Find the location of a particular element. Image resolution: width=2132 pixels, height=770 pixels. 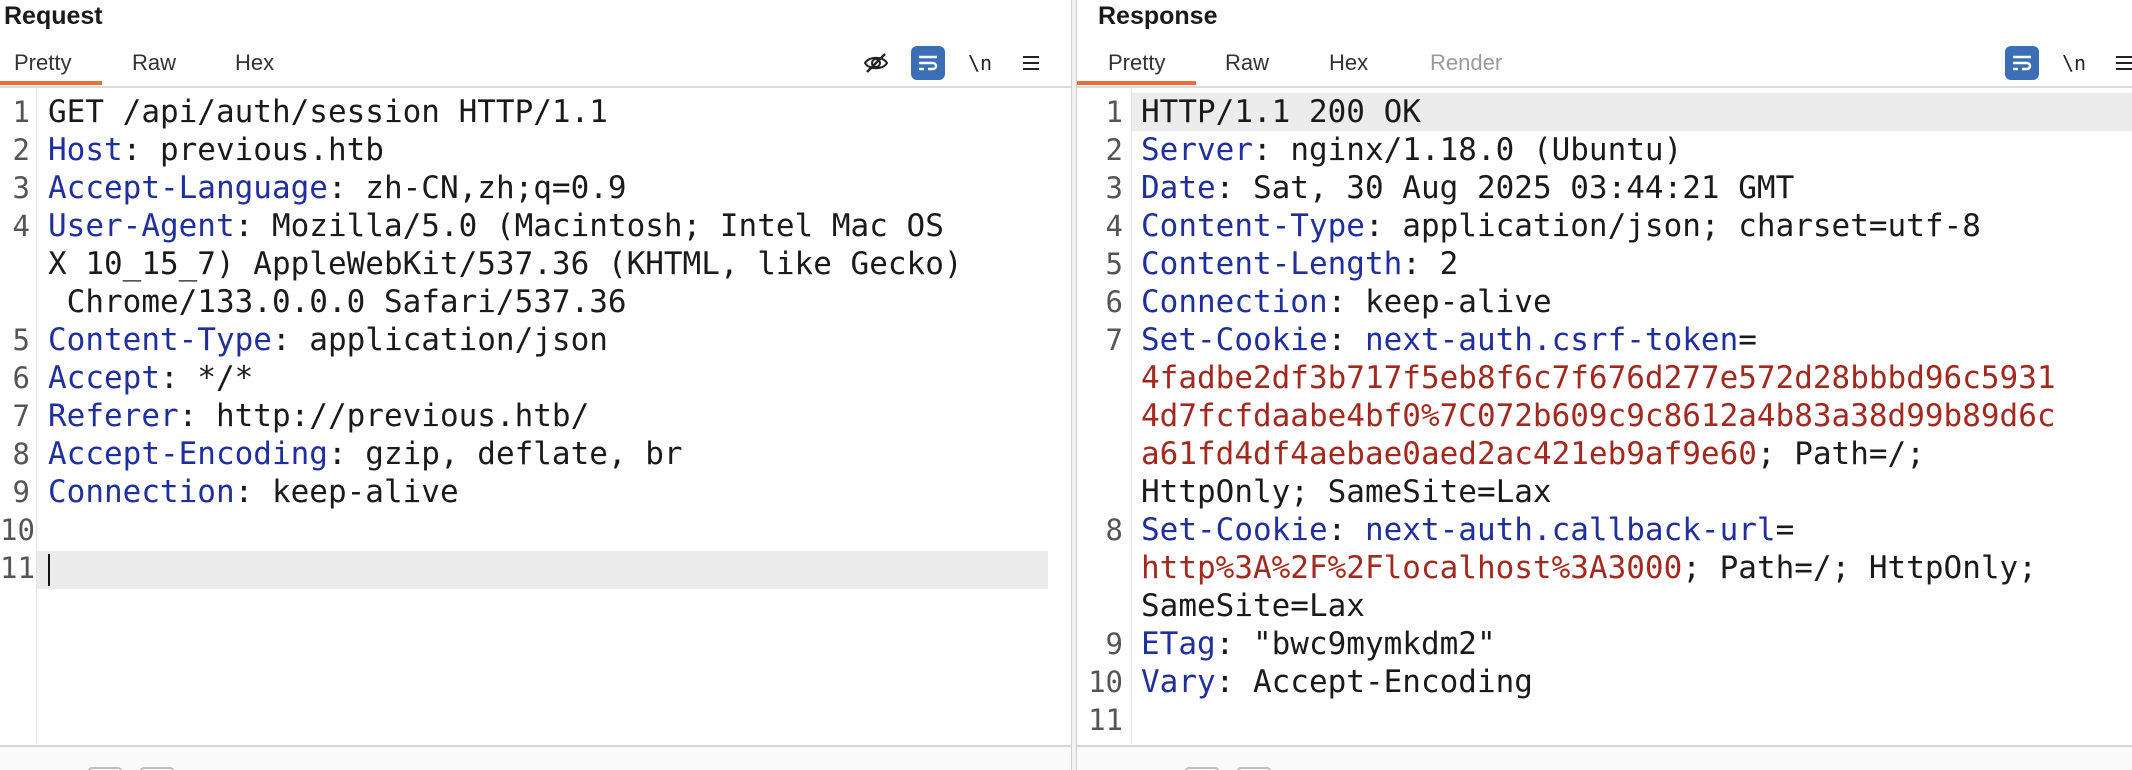

response-tab-pretty: Pretty is located at coordinates (1136, 63).